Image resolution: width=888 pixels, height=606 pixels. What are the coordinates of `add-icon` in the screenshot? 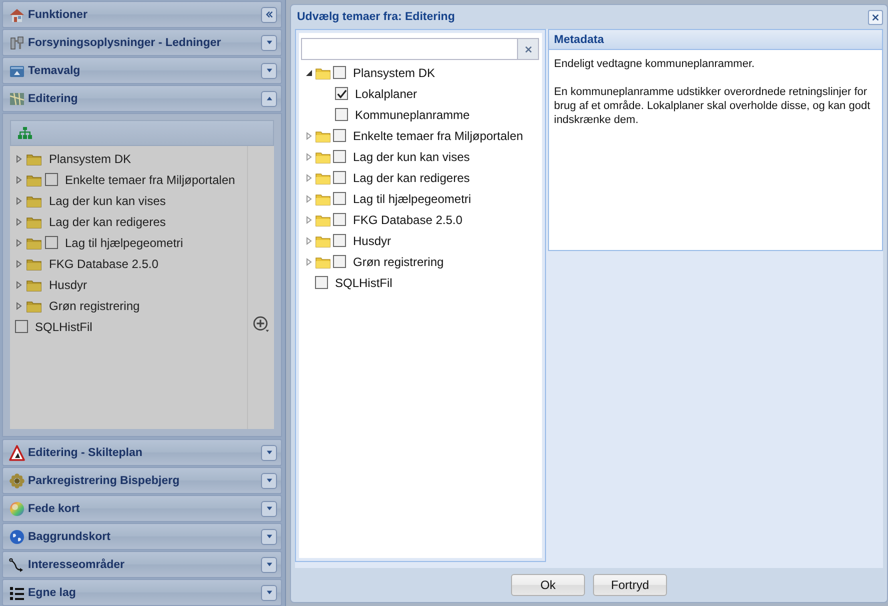 It's located at (261, 324).